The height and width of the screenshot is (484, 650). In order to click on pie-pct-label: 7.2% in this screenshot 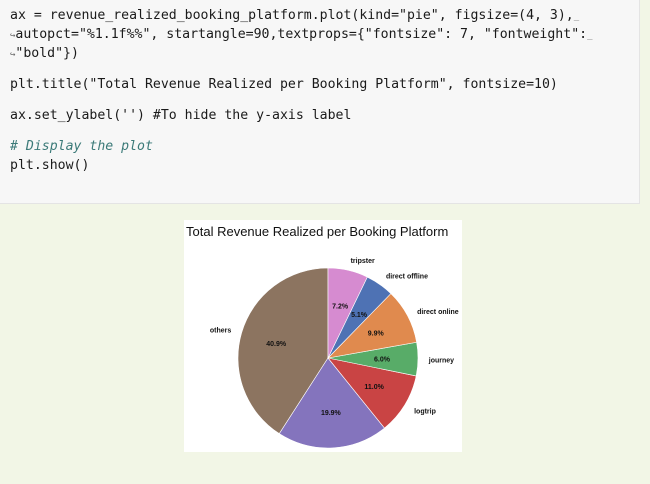, I will do `click(340, 306)`.